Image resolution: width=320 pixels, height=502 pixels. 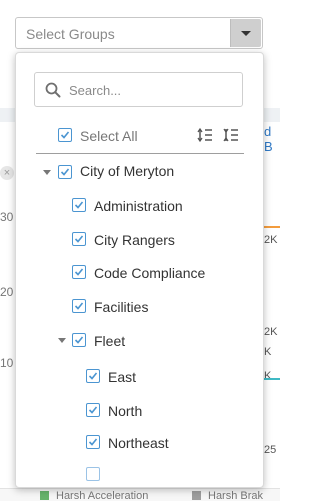 I want to click on select-all-label: Select All, so click(x=109, y=136).